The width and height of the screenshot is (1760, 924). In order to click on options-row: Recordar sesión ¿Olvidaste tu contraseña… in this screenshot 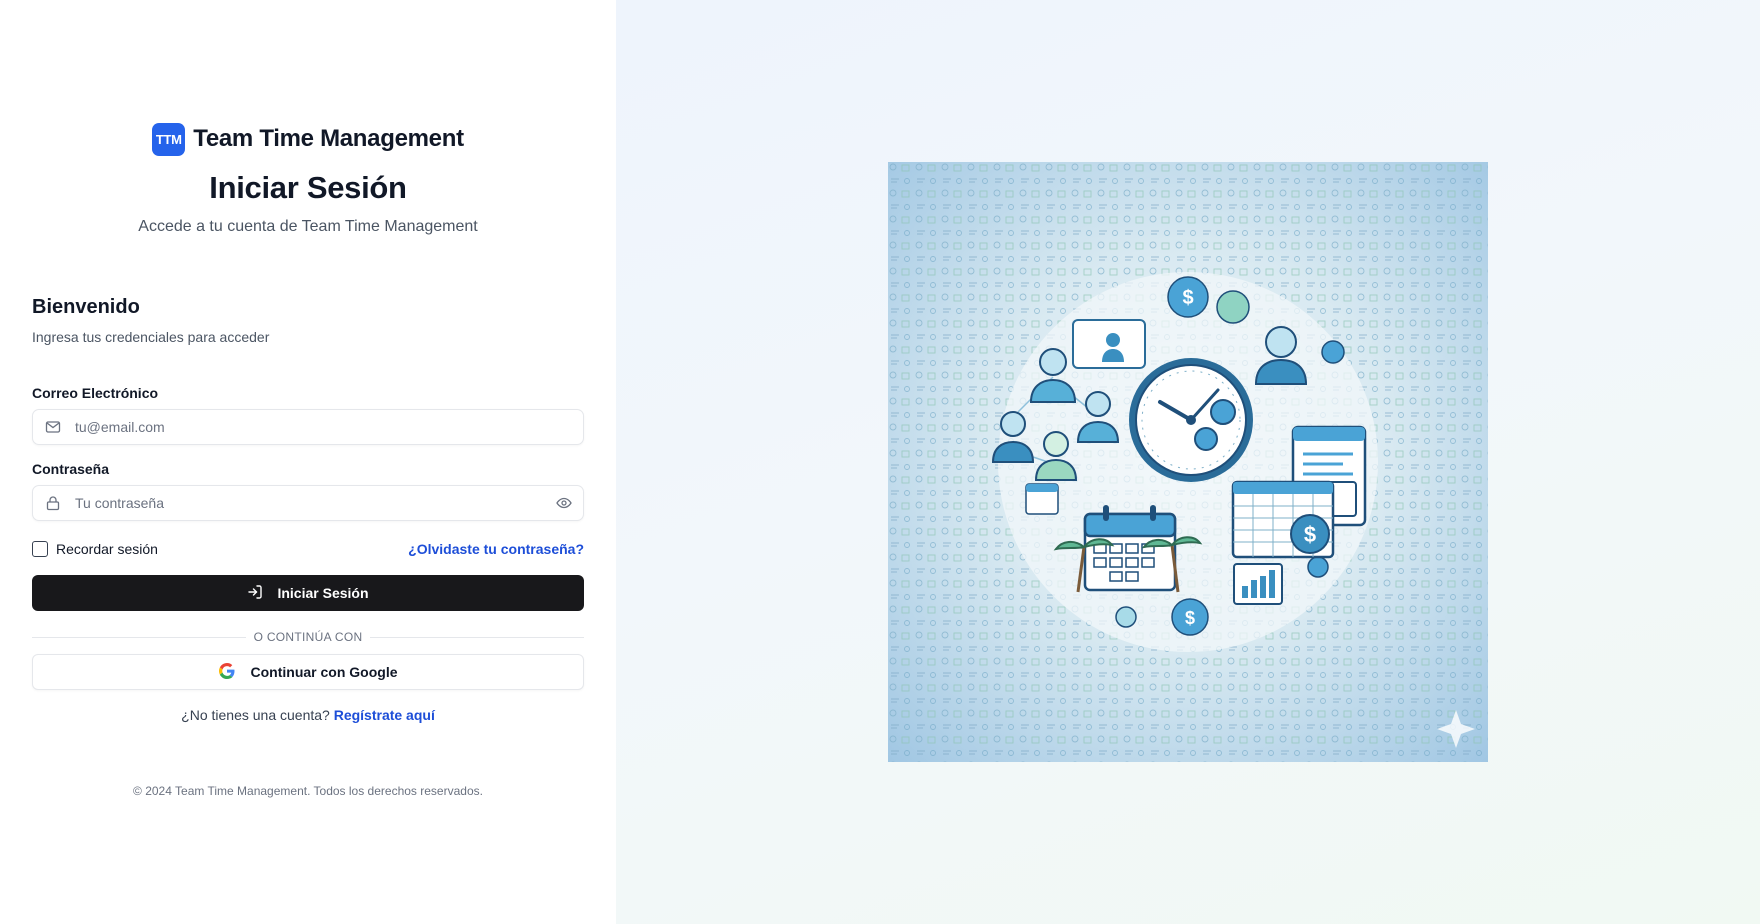, I will do `click(308, 549)`.